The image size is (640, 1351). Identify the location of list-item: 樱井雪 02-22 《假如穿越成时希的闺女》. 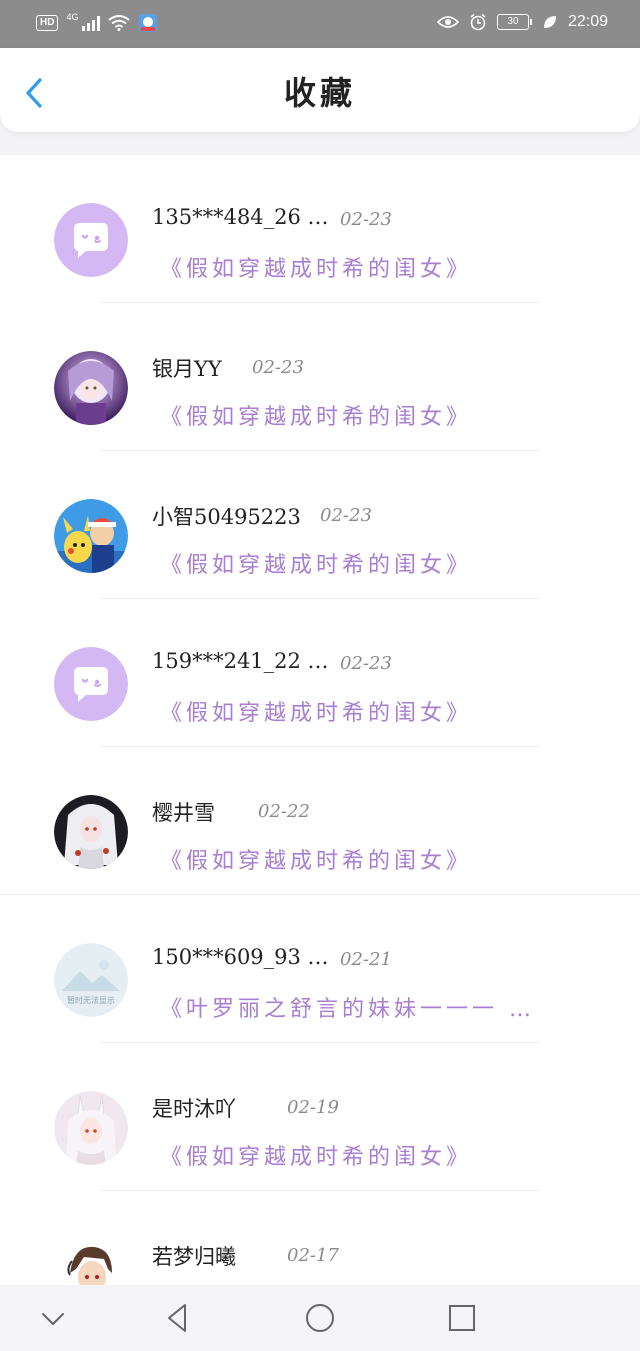
(320, 821).